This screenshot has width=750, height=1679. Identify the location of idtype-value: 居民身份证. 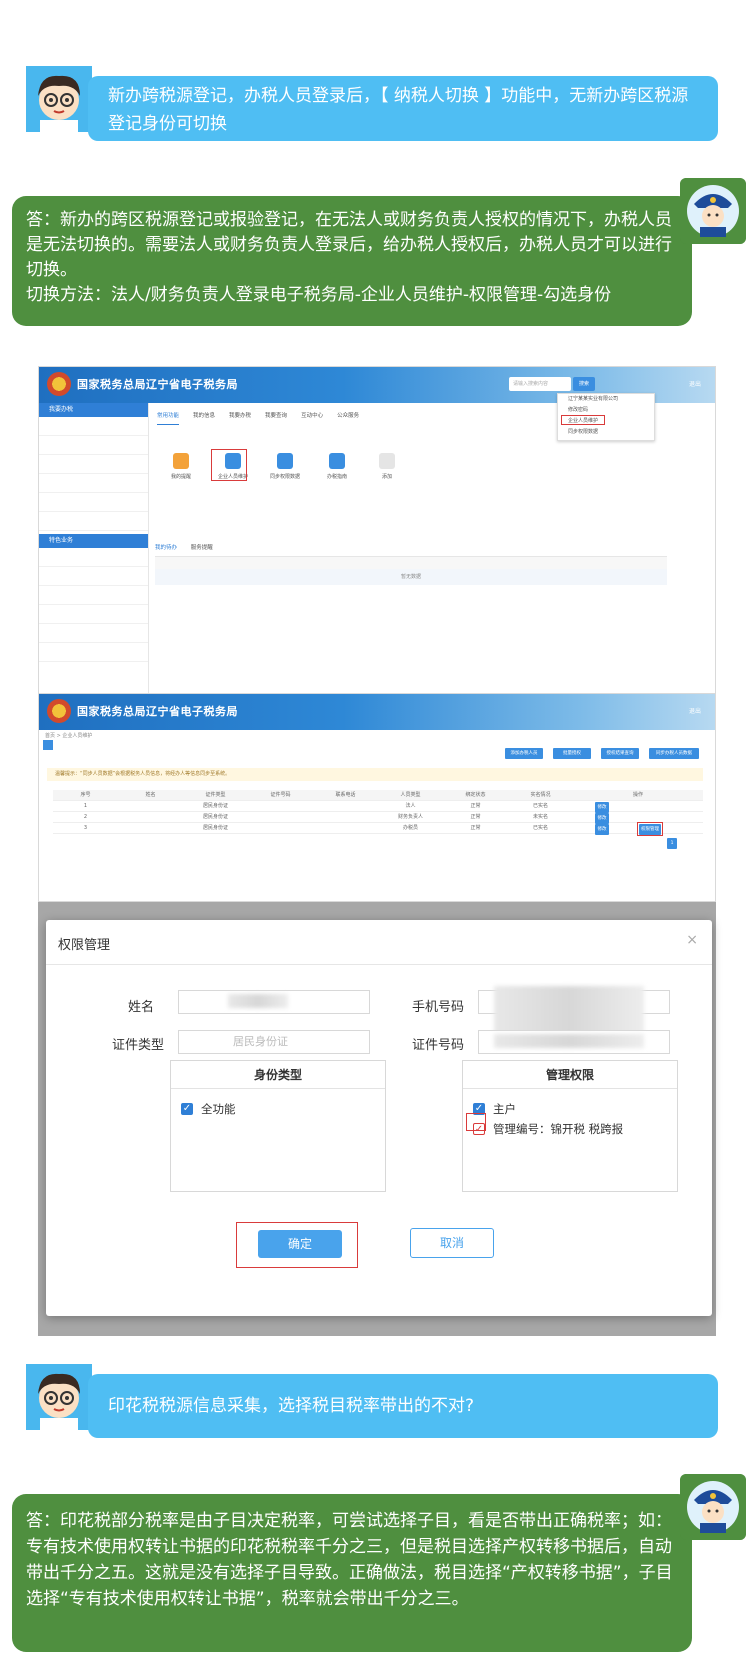
(260, 1041).